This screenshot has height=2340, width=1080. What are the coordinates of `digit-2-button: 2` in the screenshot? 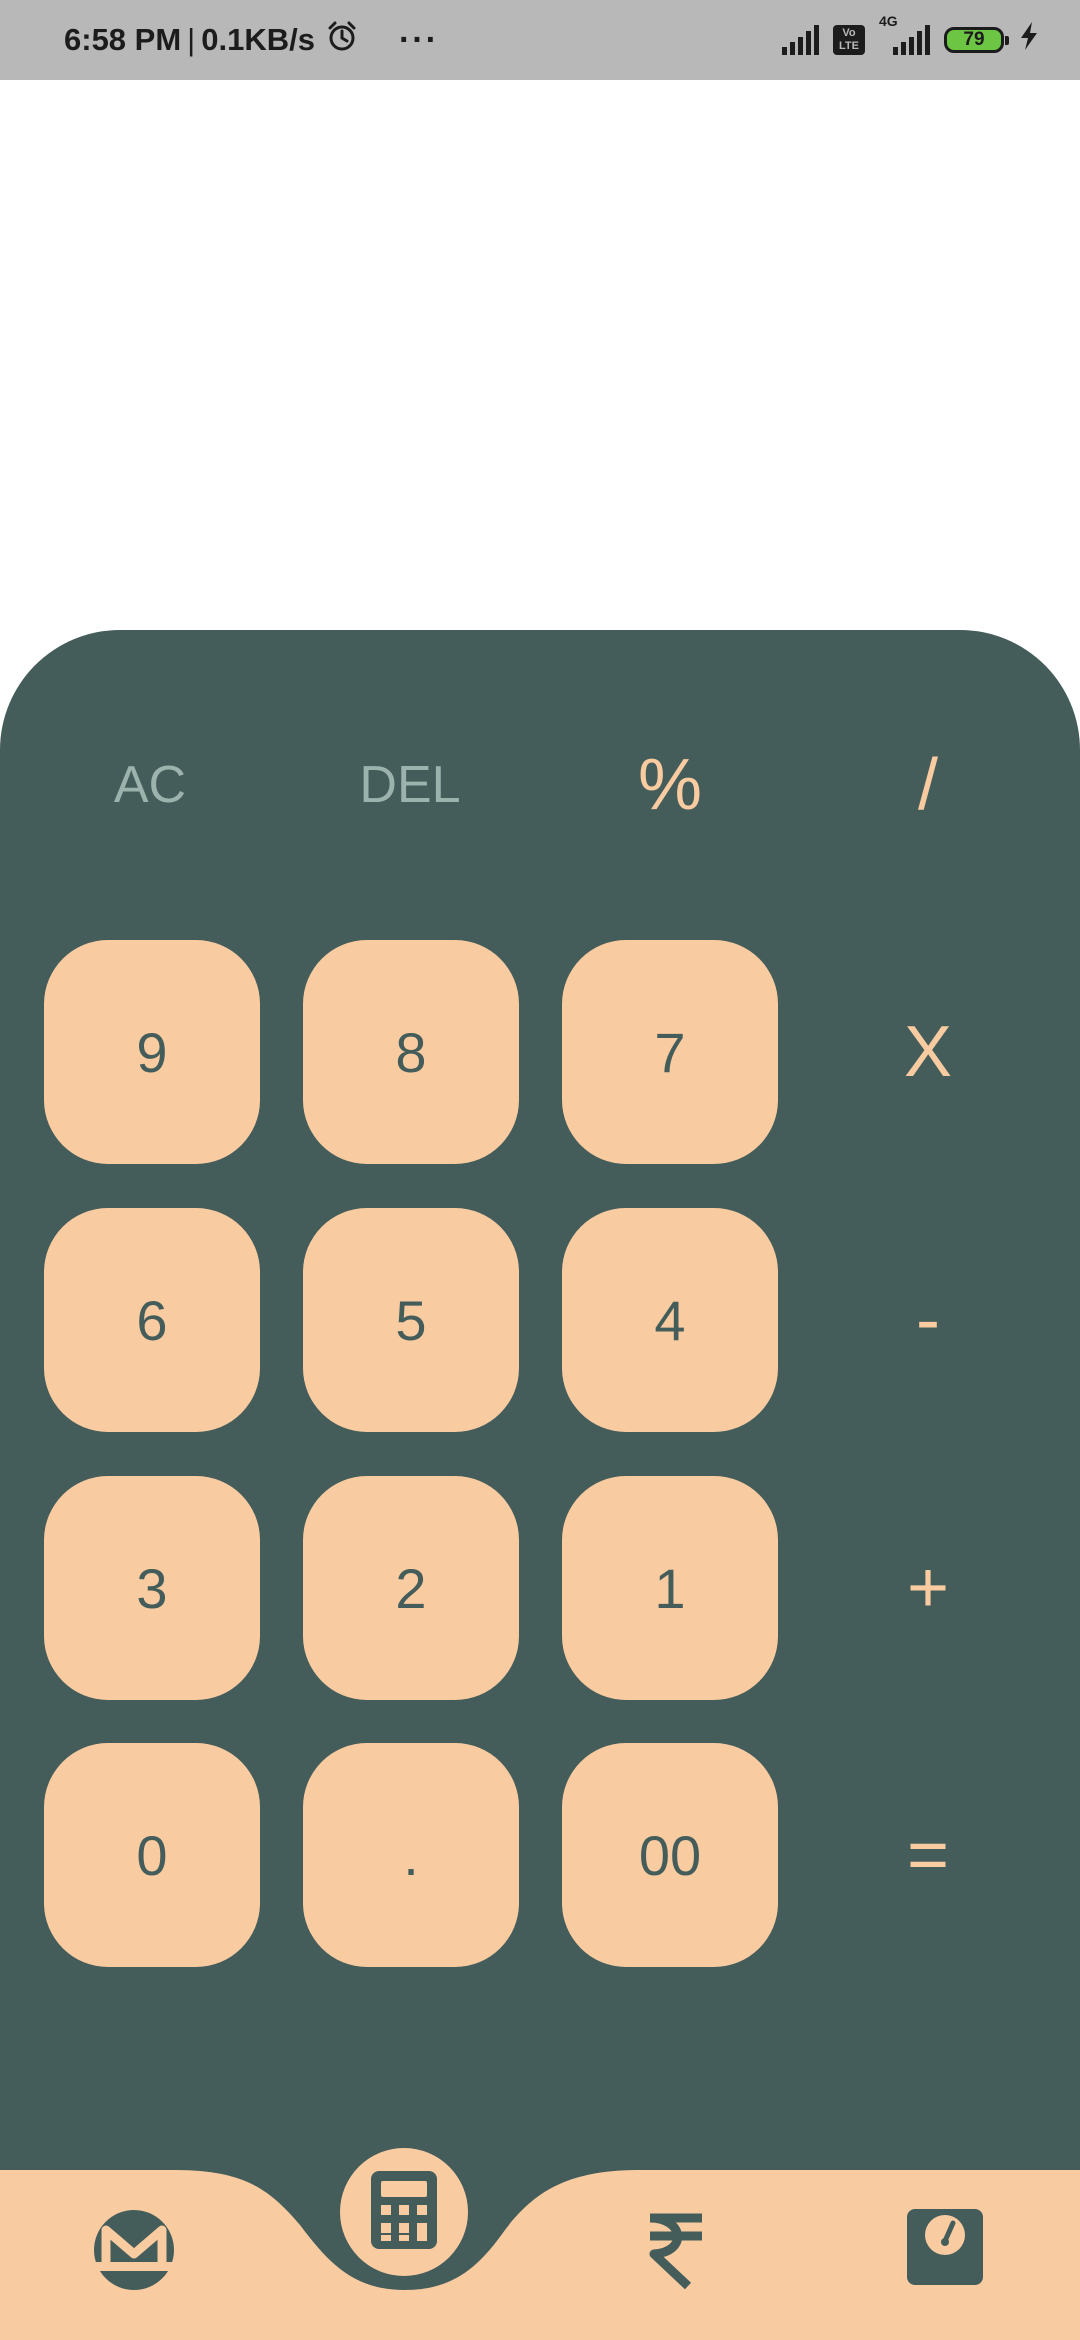 It's located at (411, 1588).